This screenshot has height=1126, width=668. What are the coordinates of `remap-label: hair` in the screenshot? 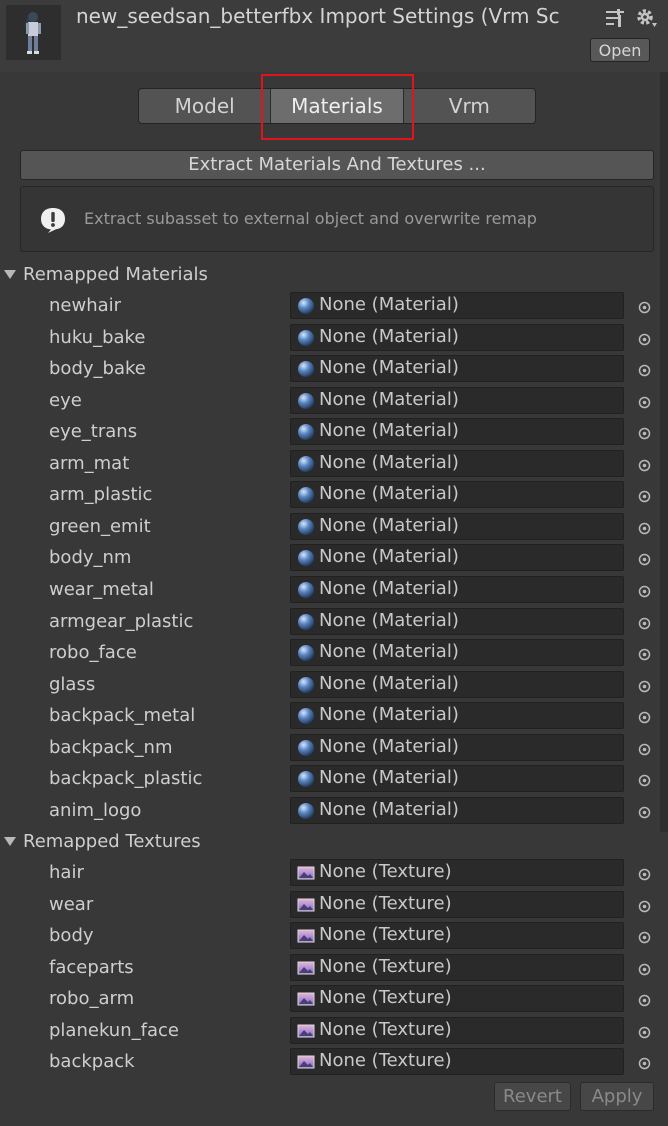 It's located at (66, 872).